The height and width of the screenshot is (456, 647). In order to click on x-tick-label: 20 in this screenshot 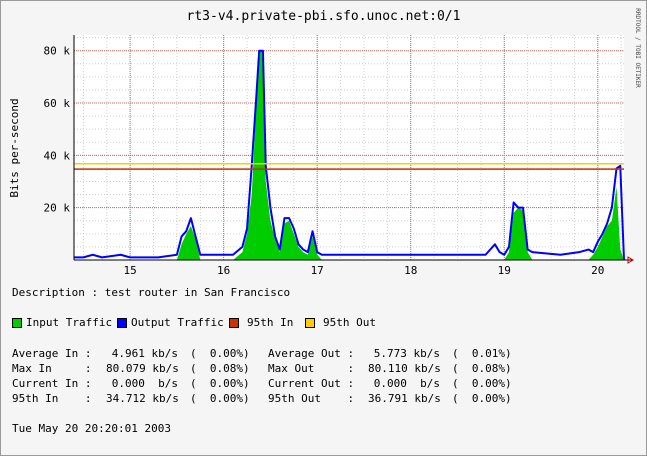, I will do `click(597, 270)`.